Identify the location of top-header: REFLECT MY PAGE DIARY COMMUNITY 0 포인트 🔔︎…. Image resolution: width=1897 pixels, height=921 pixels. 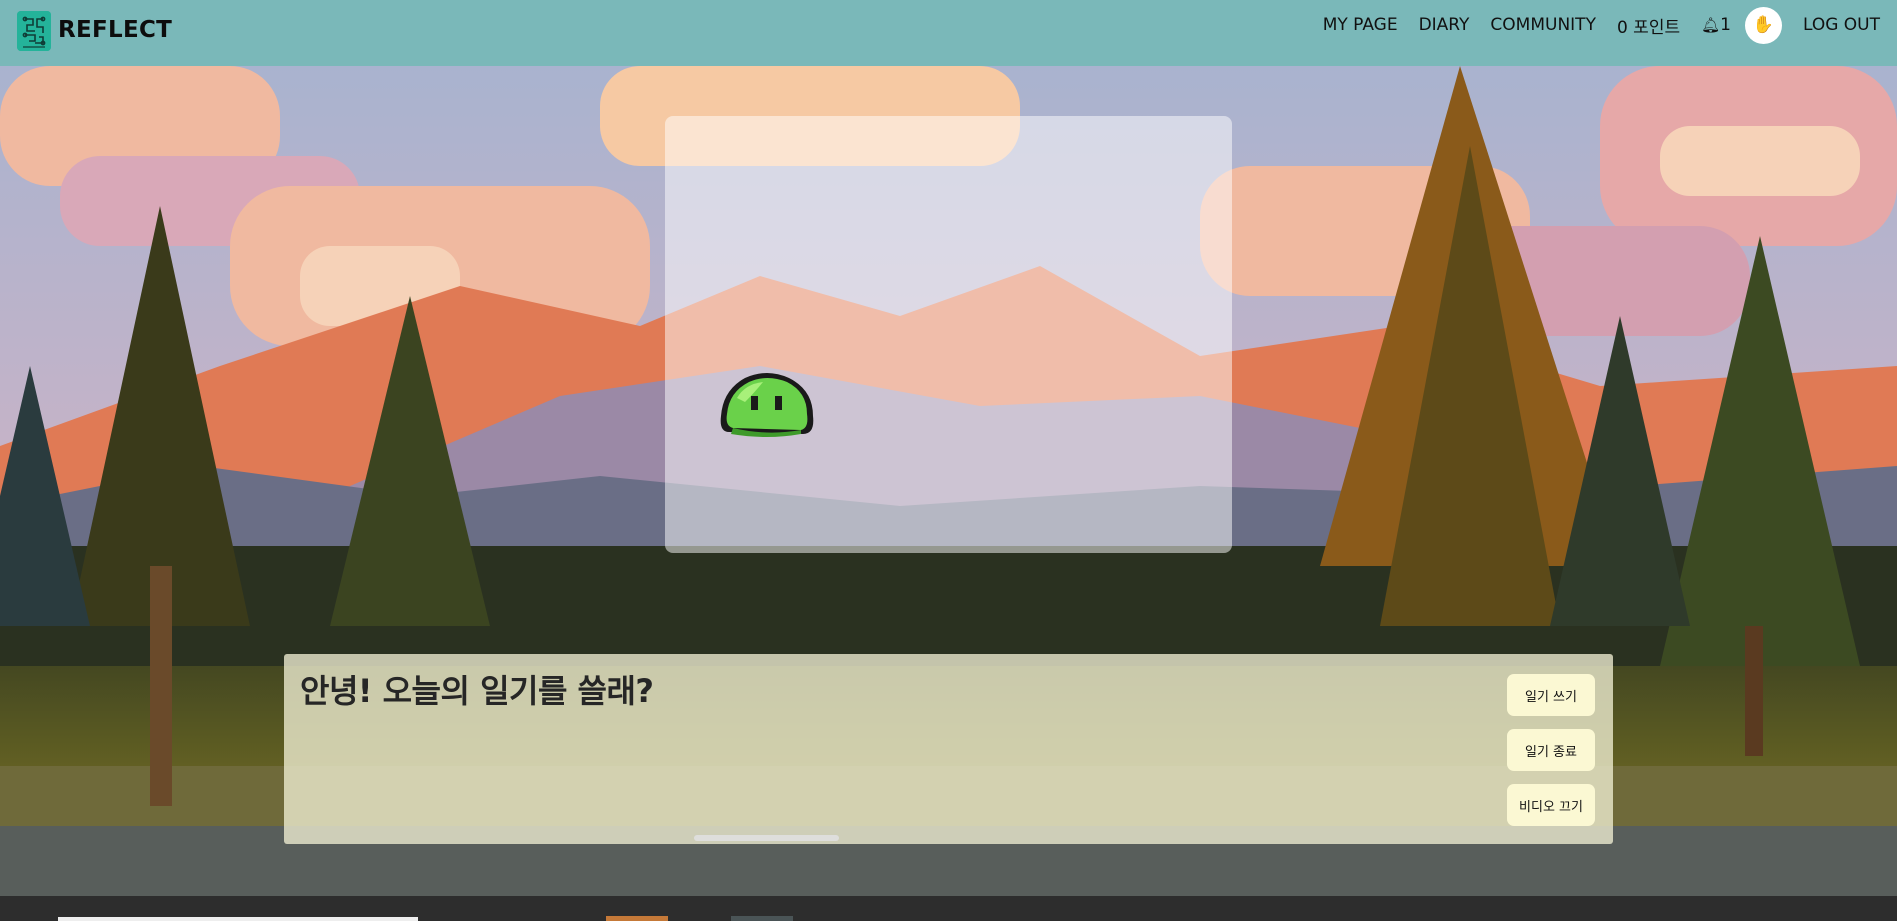
(948, 33).